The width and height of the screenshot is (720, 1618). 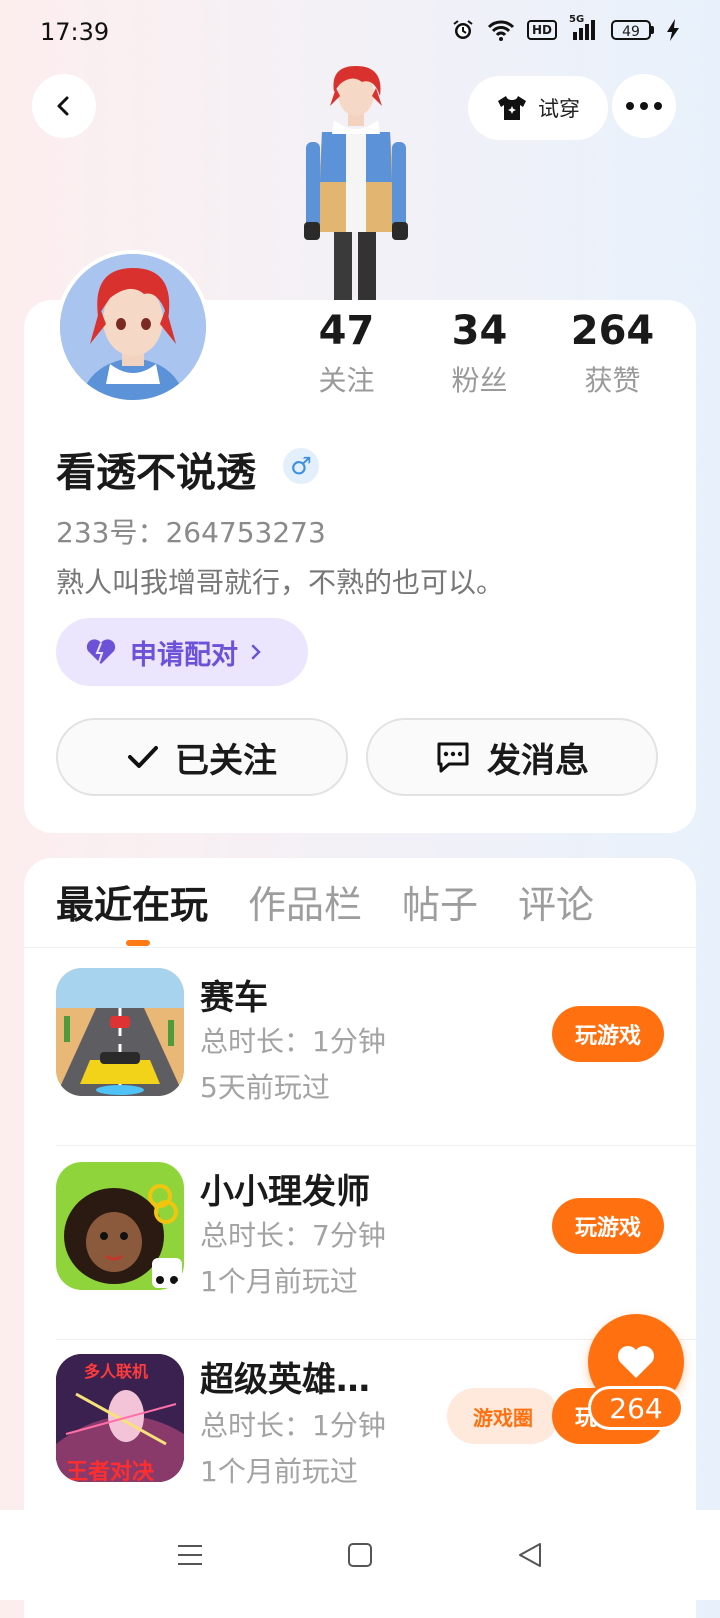 I want to click on battery-icon: 49, so click(x=632, y=30).